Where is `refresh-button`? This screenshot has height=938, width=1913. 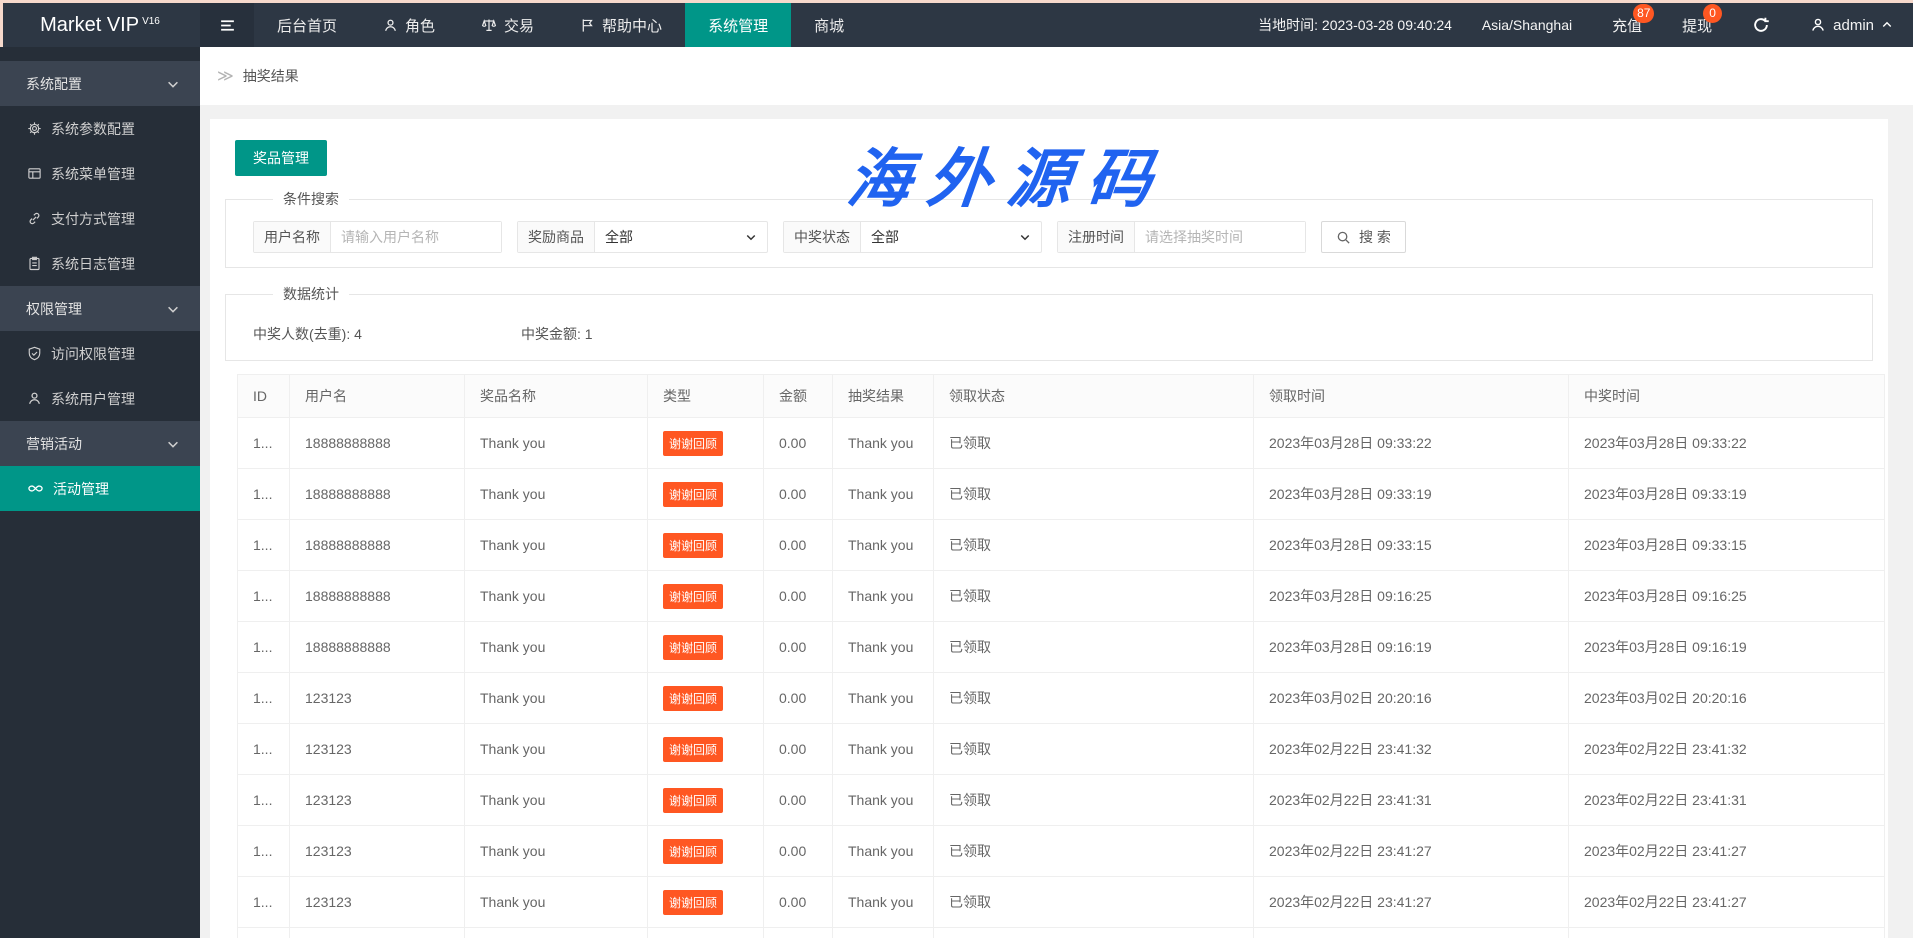 refresh-button is located at coordinates (1761, 25).